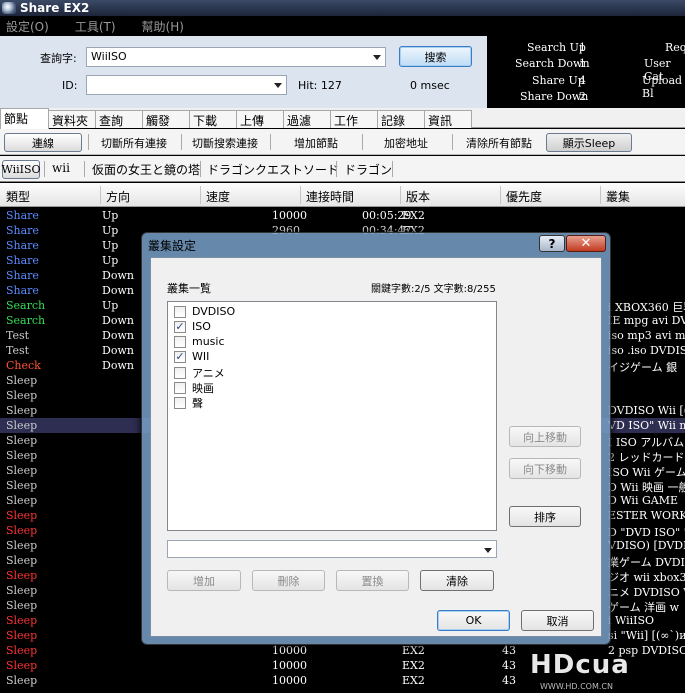  Describe the element at coordinates (61, 168) in the screenshot. I see `keyword-chip: wii` at that location.